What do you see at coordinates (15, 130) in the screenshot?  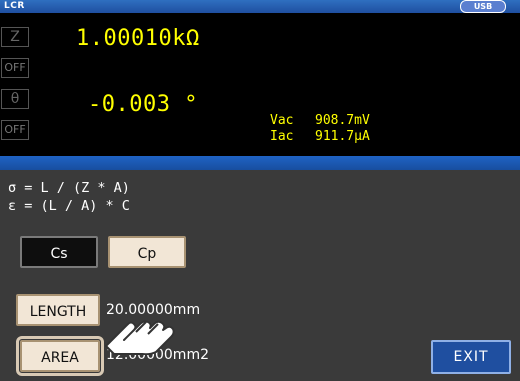 I see `param2-off-label: OFF` at bounding box center [15, 130].